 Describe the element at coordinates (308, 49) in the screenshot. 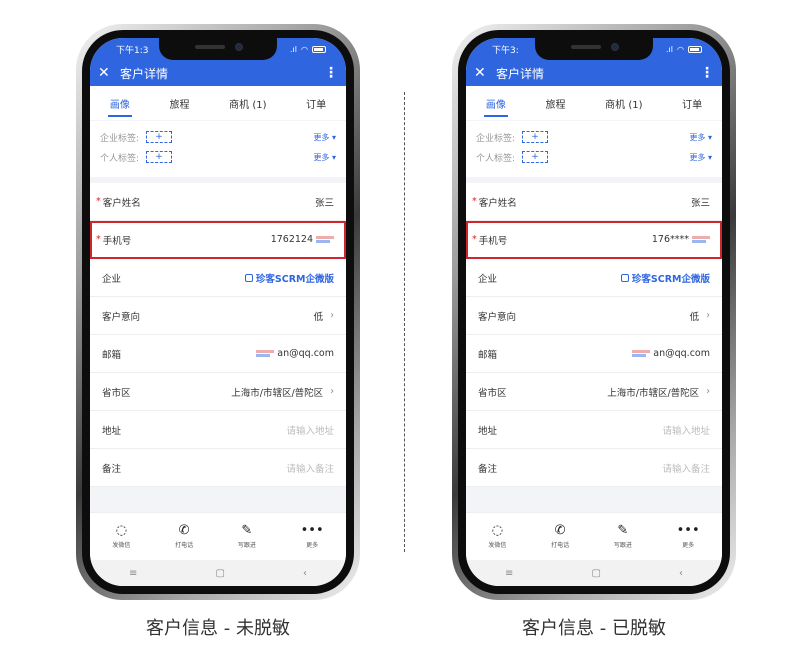

I see `status-icons: .ıl ◠` at that location.